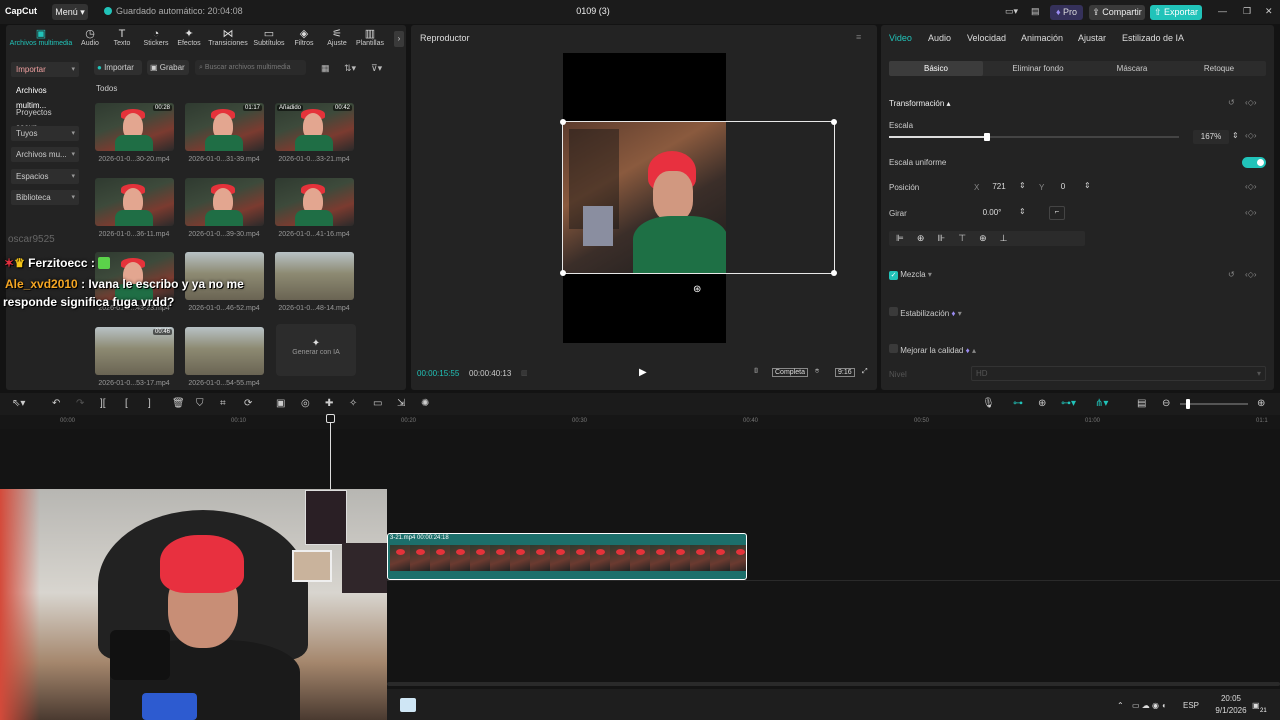 The height and width of the screenshot is (720, 1280). What do you see at coordinates (817, 372) in the screenshot?
I see `snapshot-icon: ⌾` at bounding box center [817, 372].